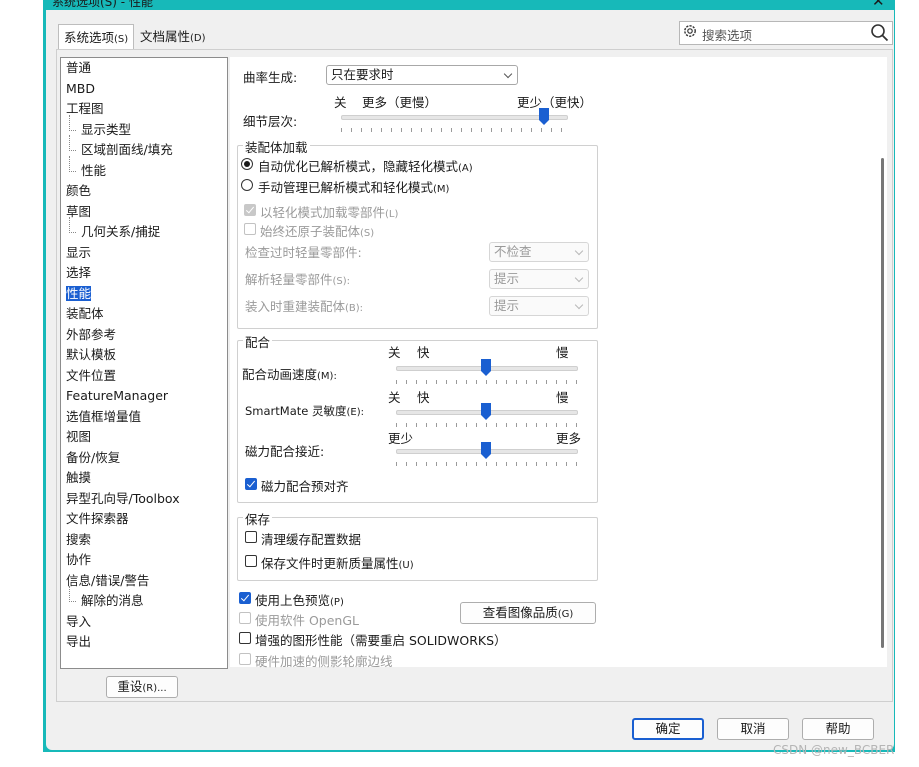 The width and height of the screenshot is (919, 767). What do you see at coordinates (85, 314) in the screenshot?
I see `tree-item: 装配体` at bounding box center [85, 314].